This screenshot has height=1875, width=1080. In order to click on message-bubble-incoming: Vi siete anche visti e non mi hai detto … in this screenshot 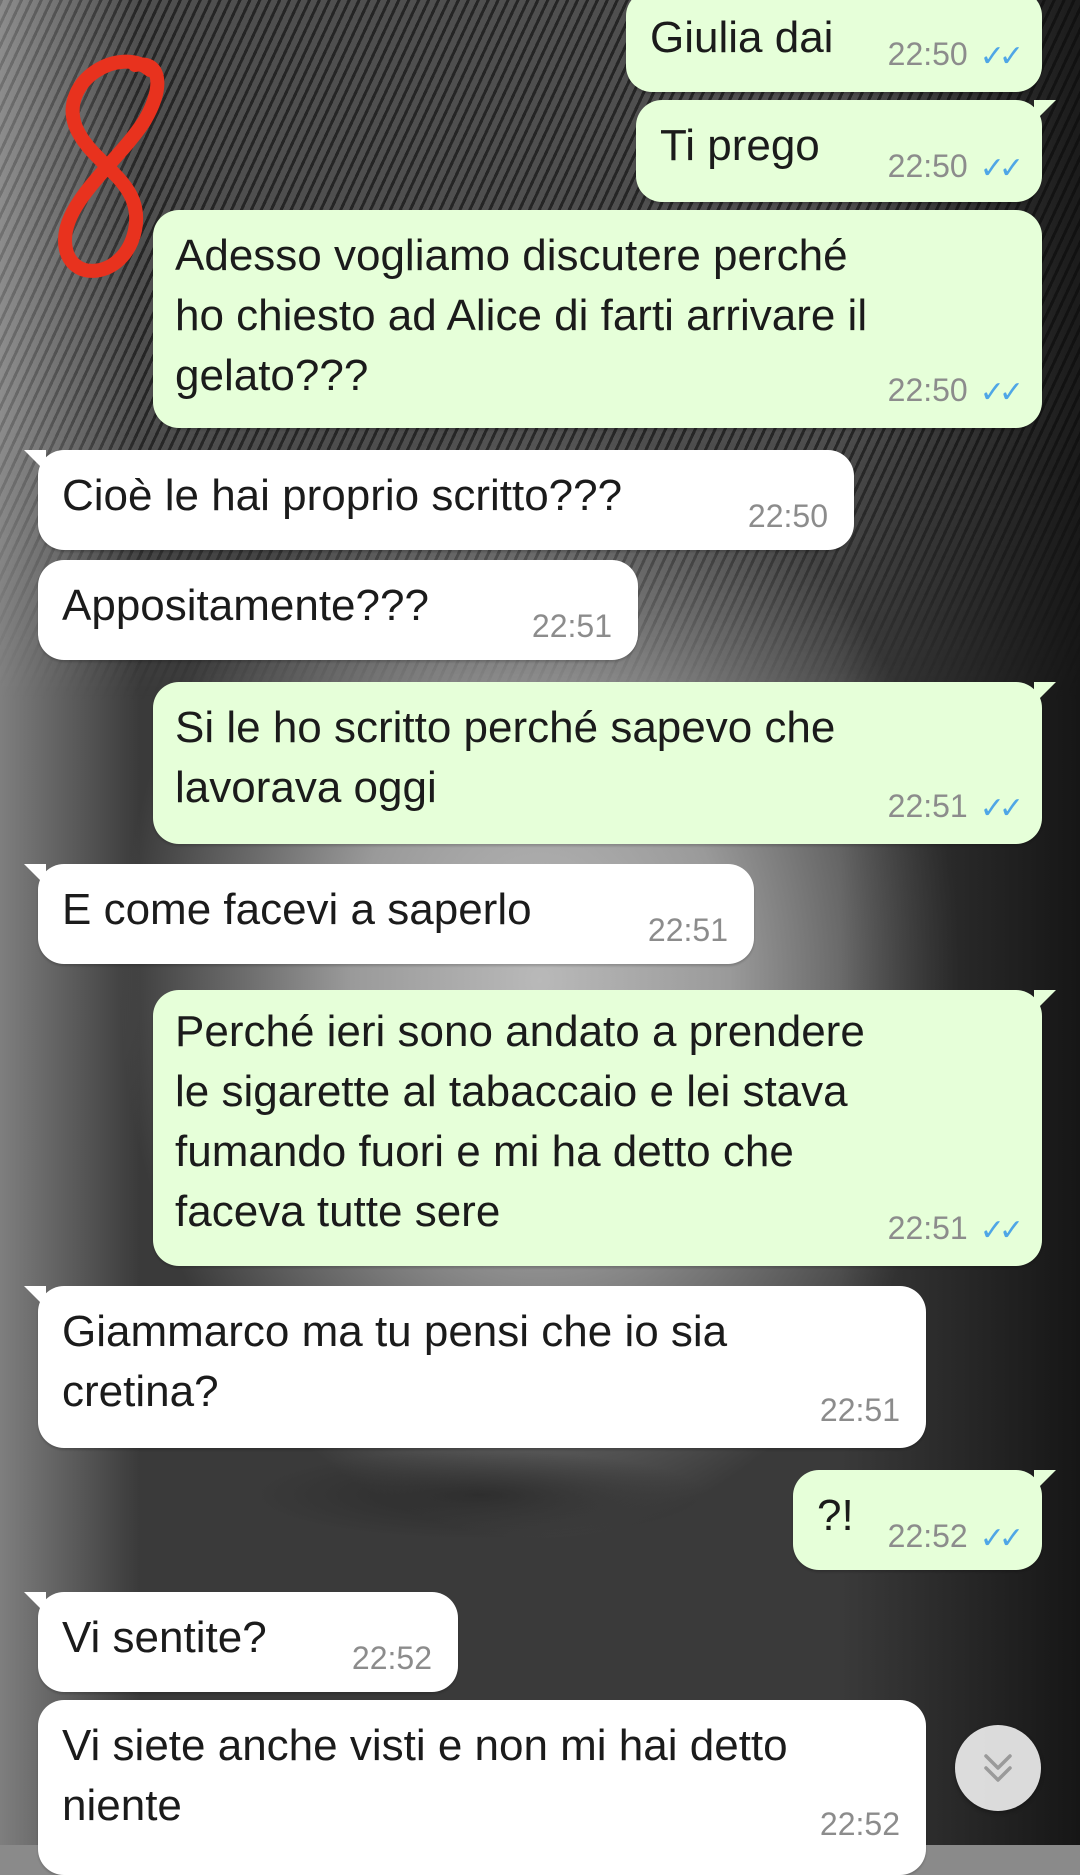, I will do `click(482, 1787)`.